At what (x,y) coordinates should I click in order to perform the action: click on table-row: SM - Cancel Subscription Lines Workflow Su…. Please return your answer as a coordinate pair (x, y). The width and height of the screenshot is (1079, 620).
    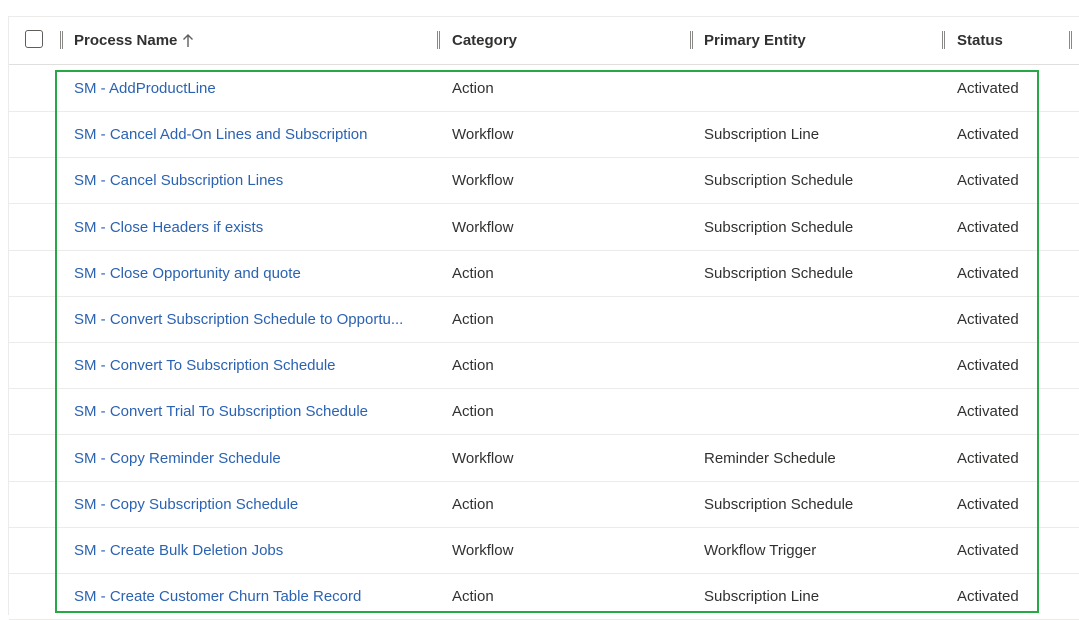
    Looking at the image, I should click on (544, 180).